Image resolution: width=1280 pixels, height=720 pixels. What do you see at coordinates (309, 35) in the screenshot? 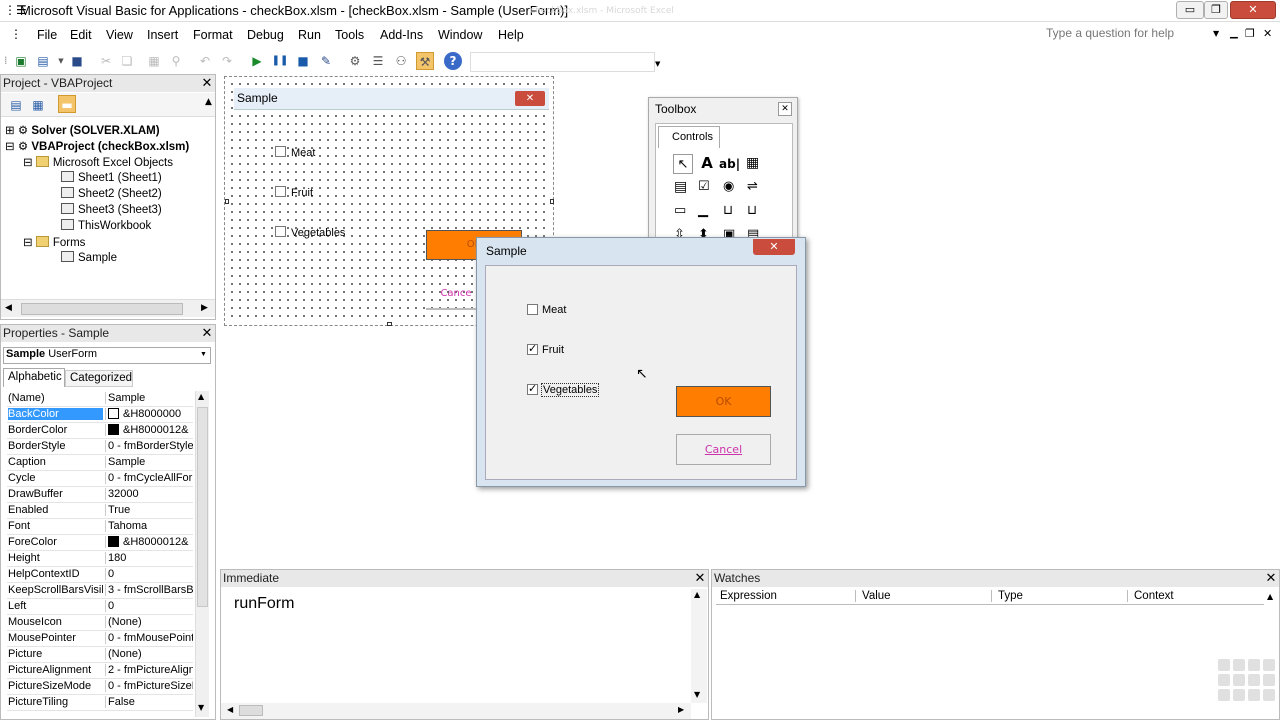
I see `menu-run: Run` at bounding box center [309, 35].